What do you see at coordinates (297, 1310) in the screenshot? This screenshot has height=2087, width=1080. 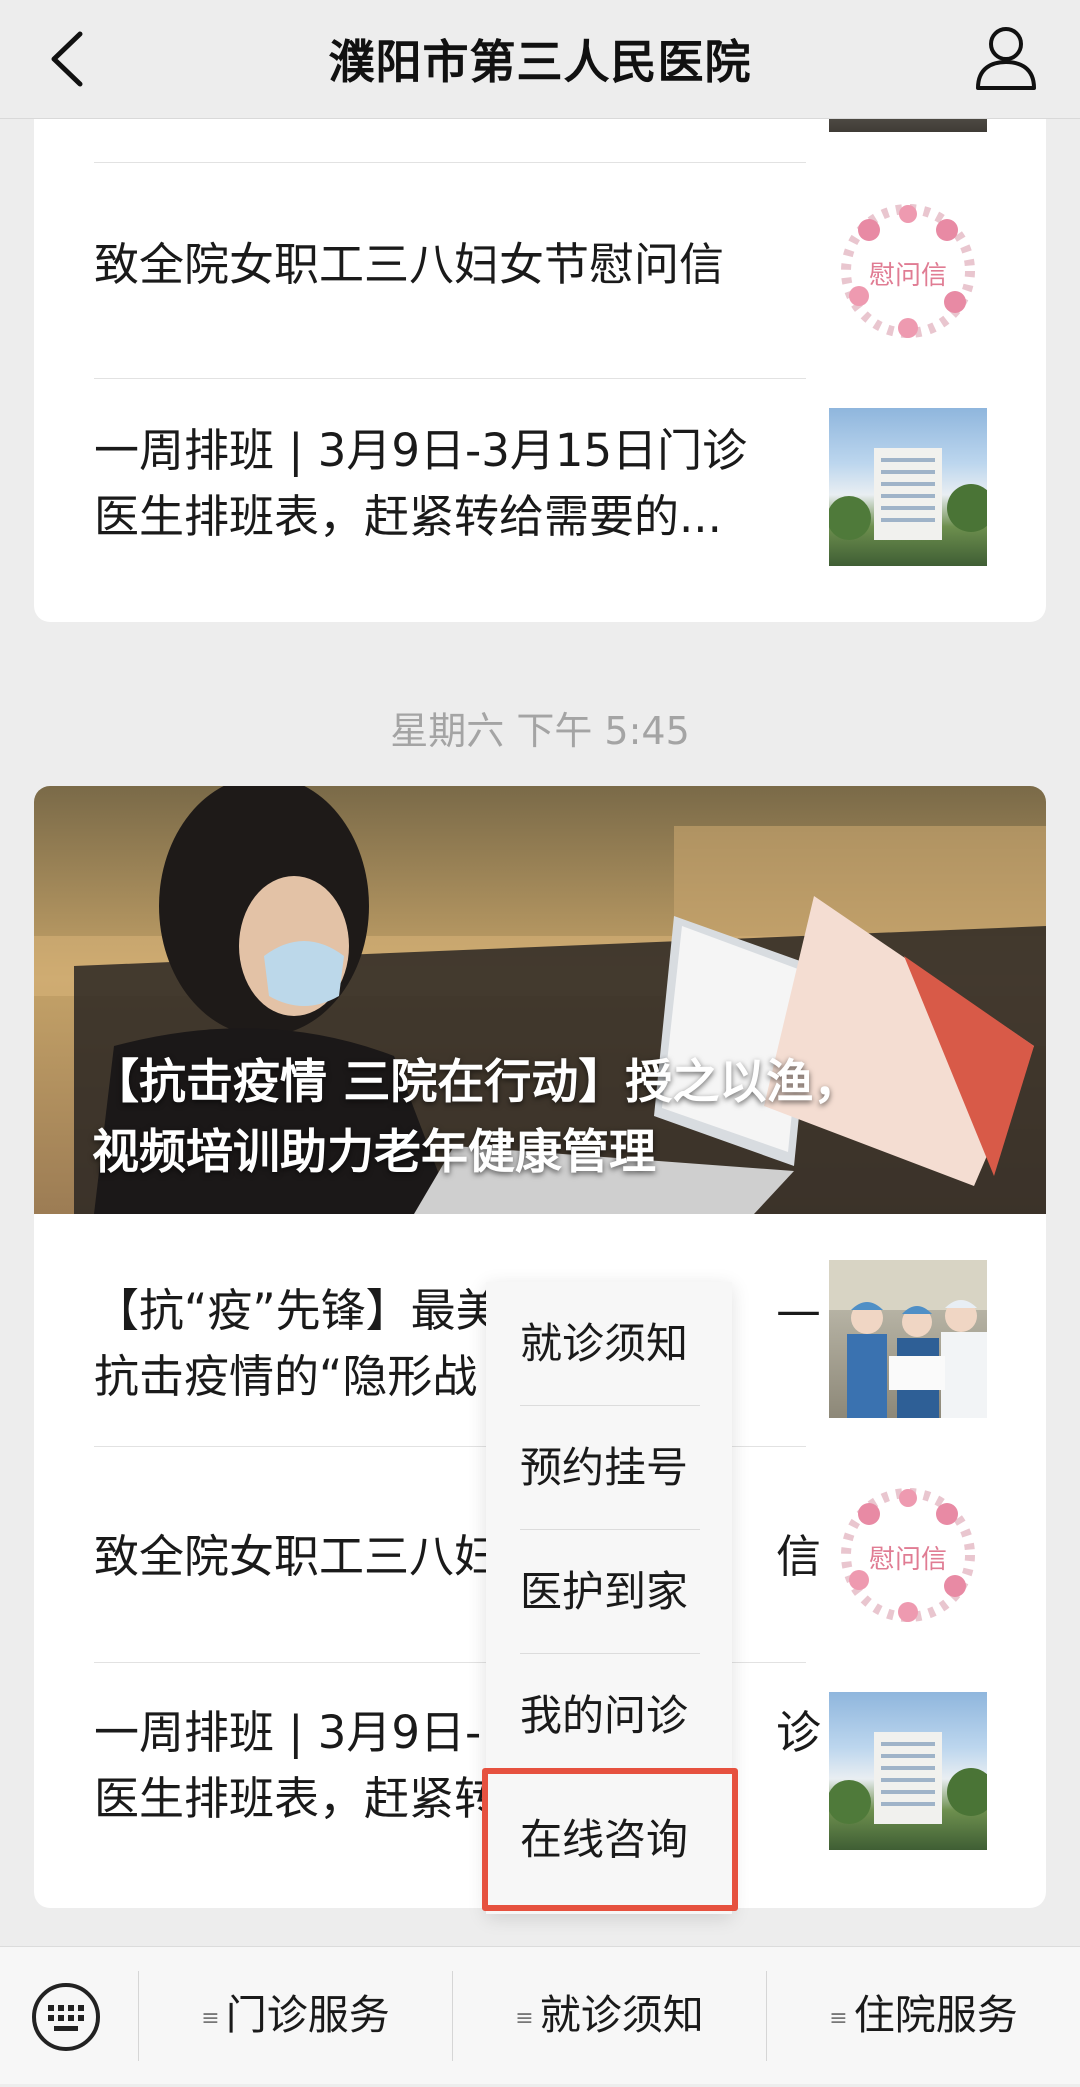 I see `article-title-line1: 【抗“疫”先锋】最美` at bounding box center [297, 1310].